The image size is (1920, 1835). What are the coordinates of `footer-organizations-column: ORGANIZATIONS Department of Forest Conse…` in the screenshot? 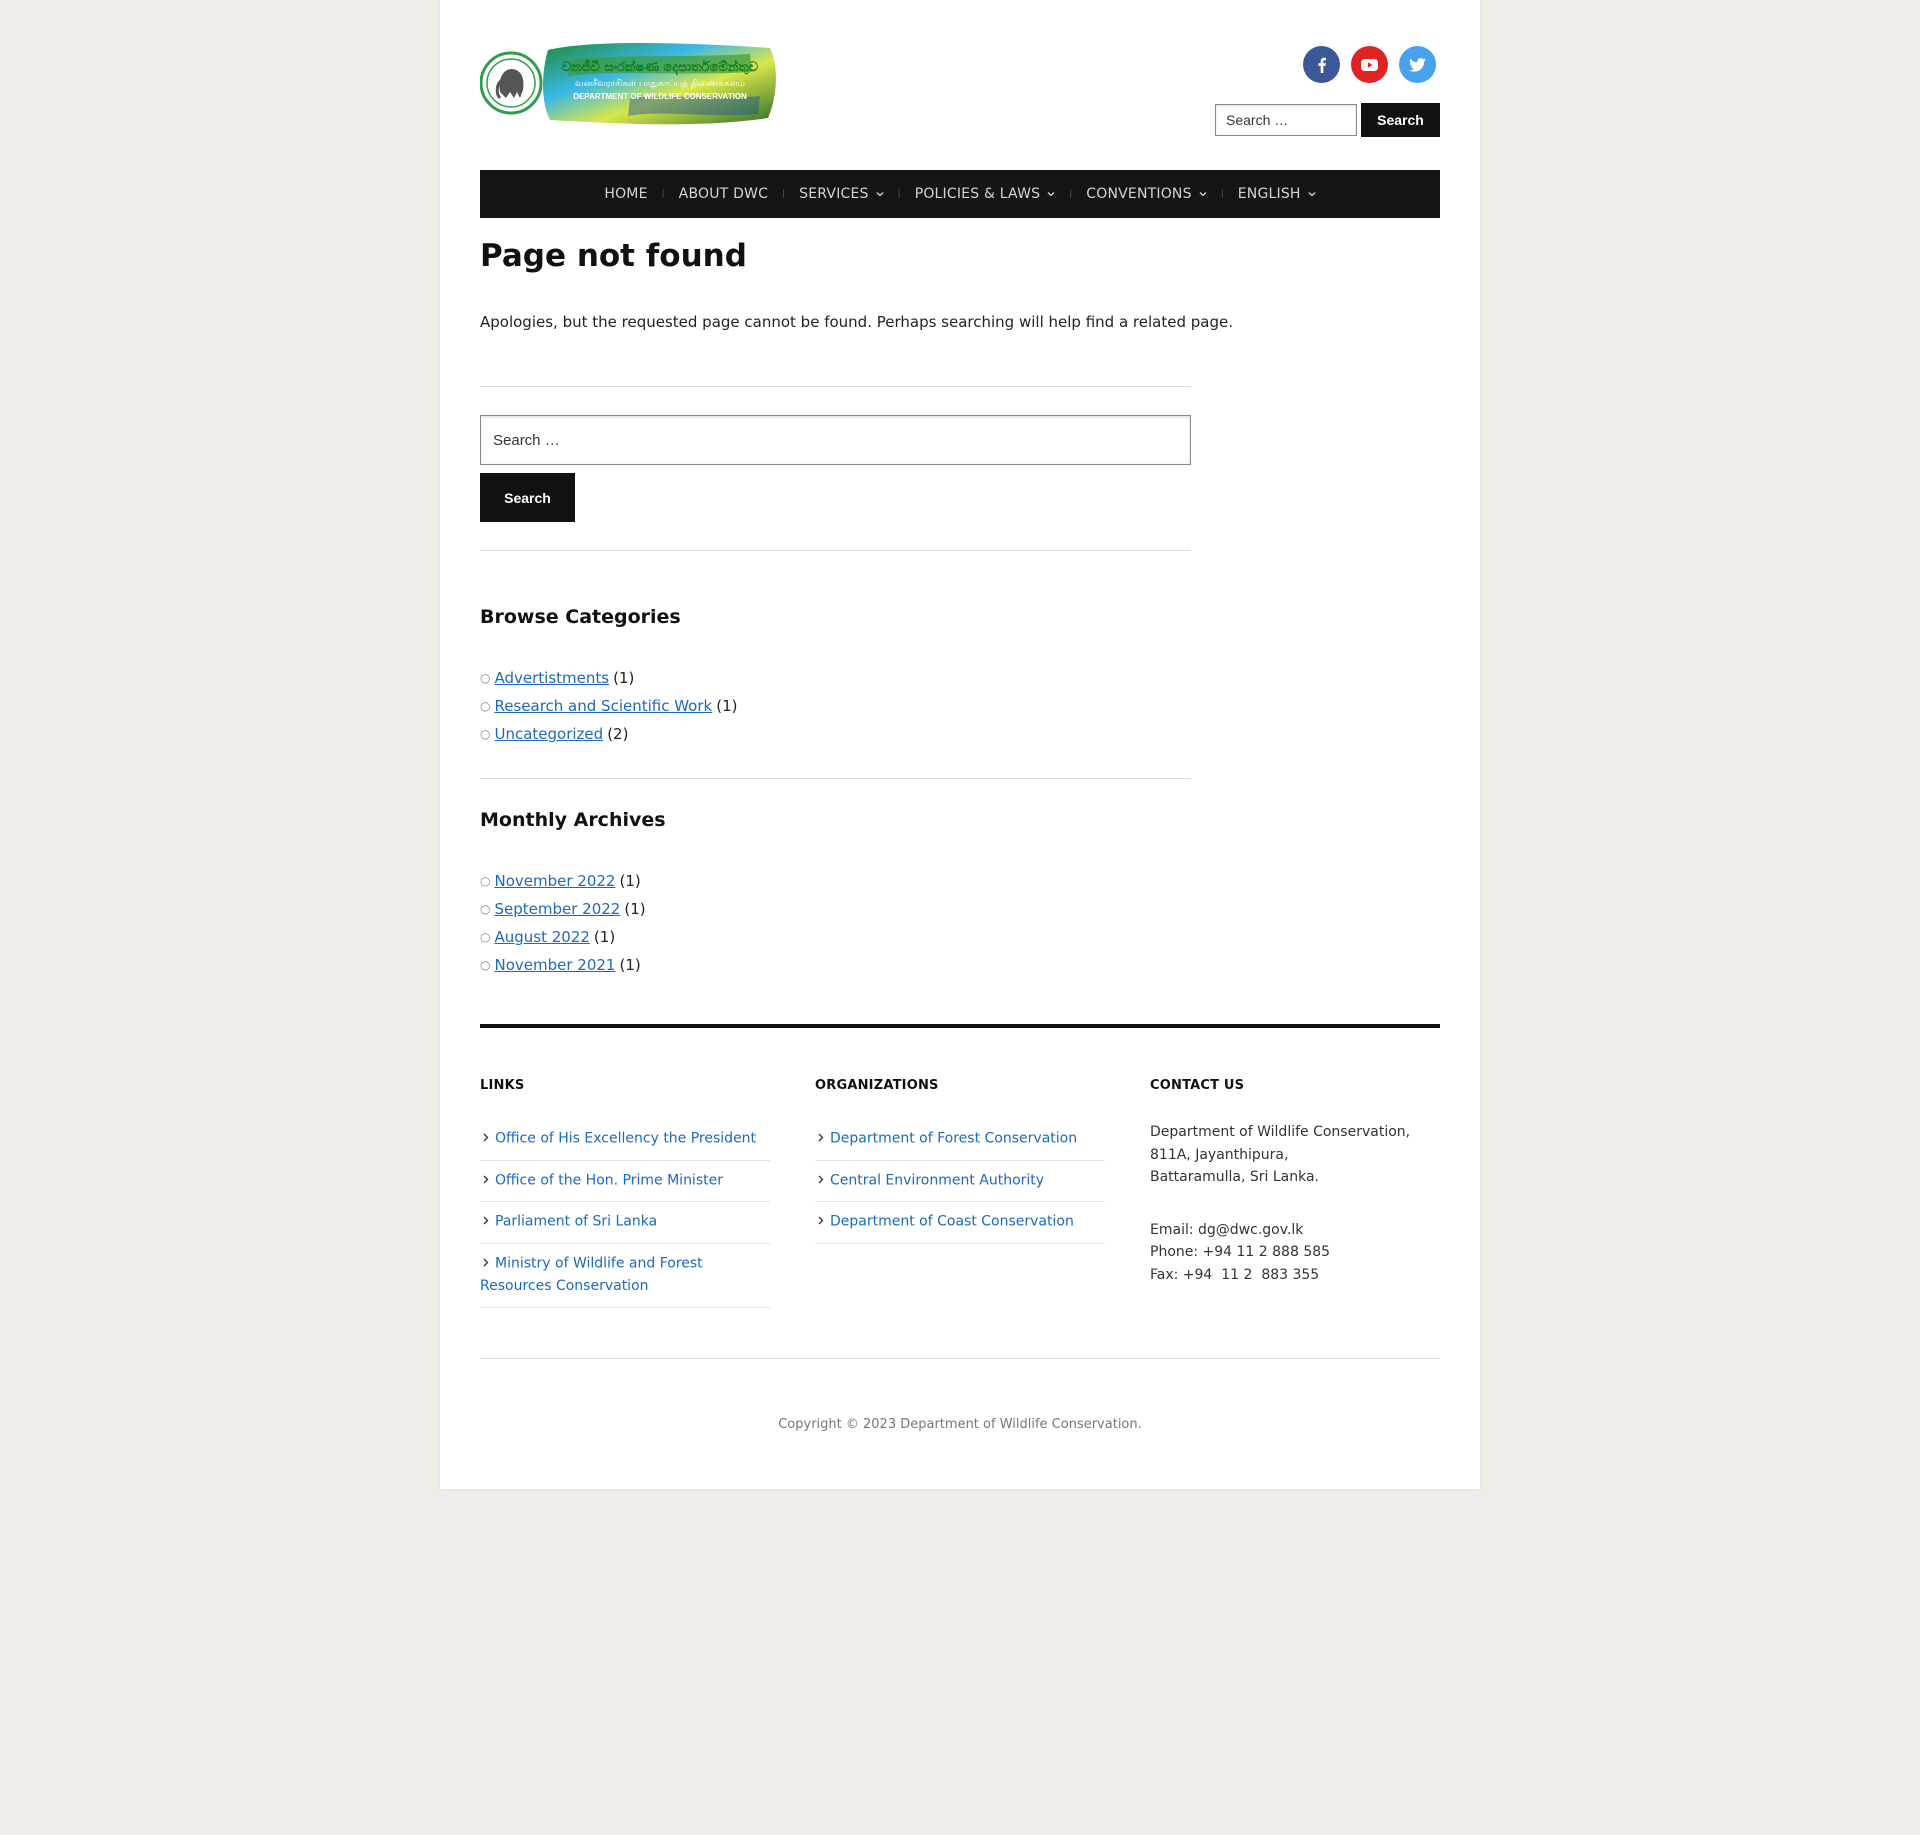 It's located at (960, 1161).